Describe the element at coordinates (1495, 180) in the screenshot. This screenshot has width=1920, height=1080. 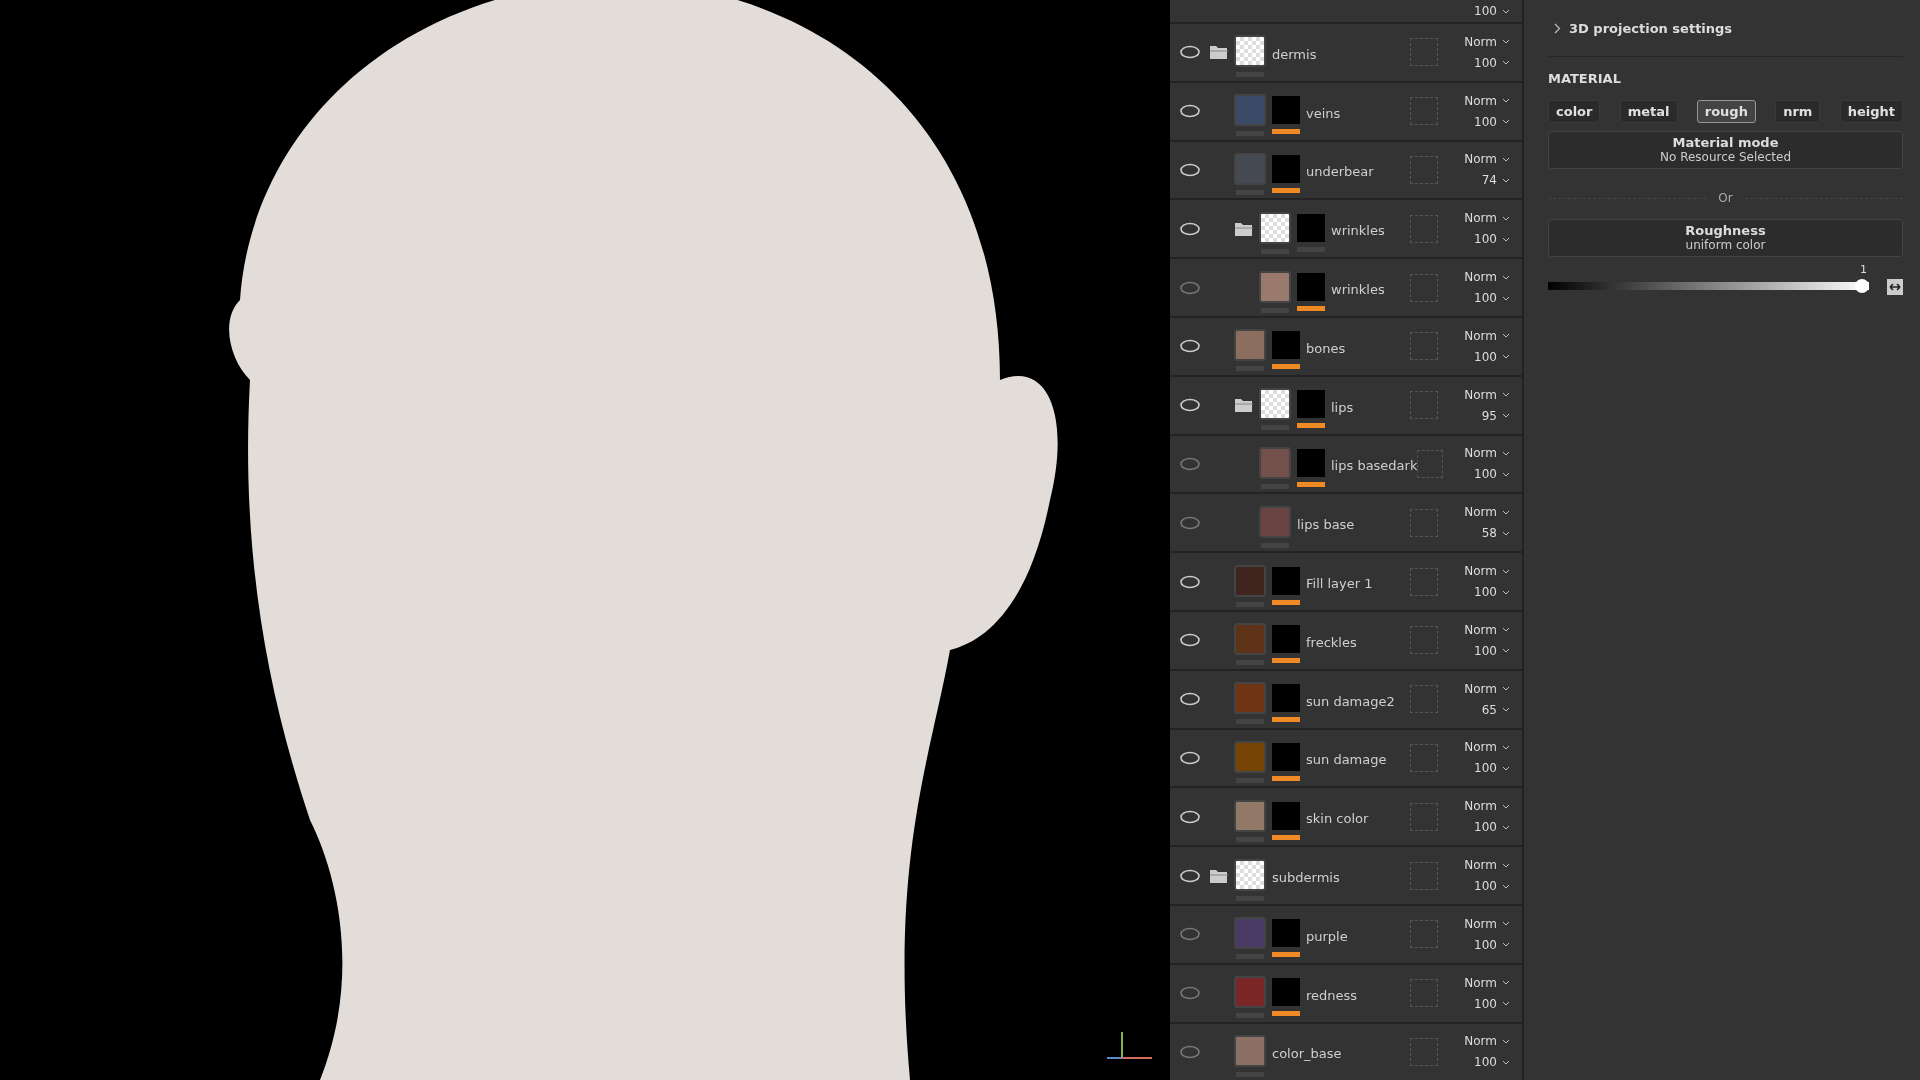
I see `opacity-dropdown: 74` at that location.